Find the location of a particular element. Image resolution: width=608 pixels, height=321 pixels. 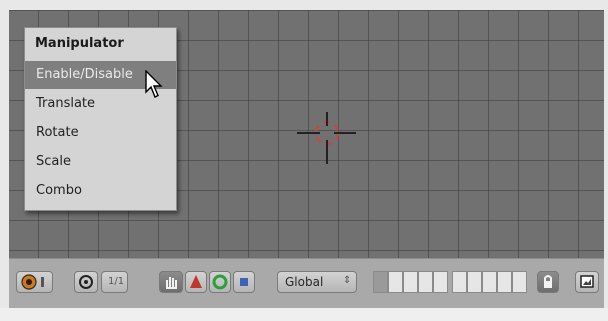

select-arrows-icon: ⇕ is located at coordinates (347, 280).